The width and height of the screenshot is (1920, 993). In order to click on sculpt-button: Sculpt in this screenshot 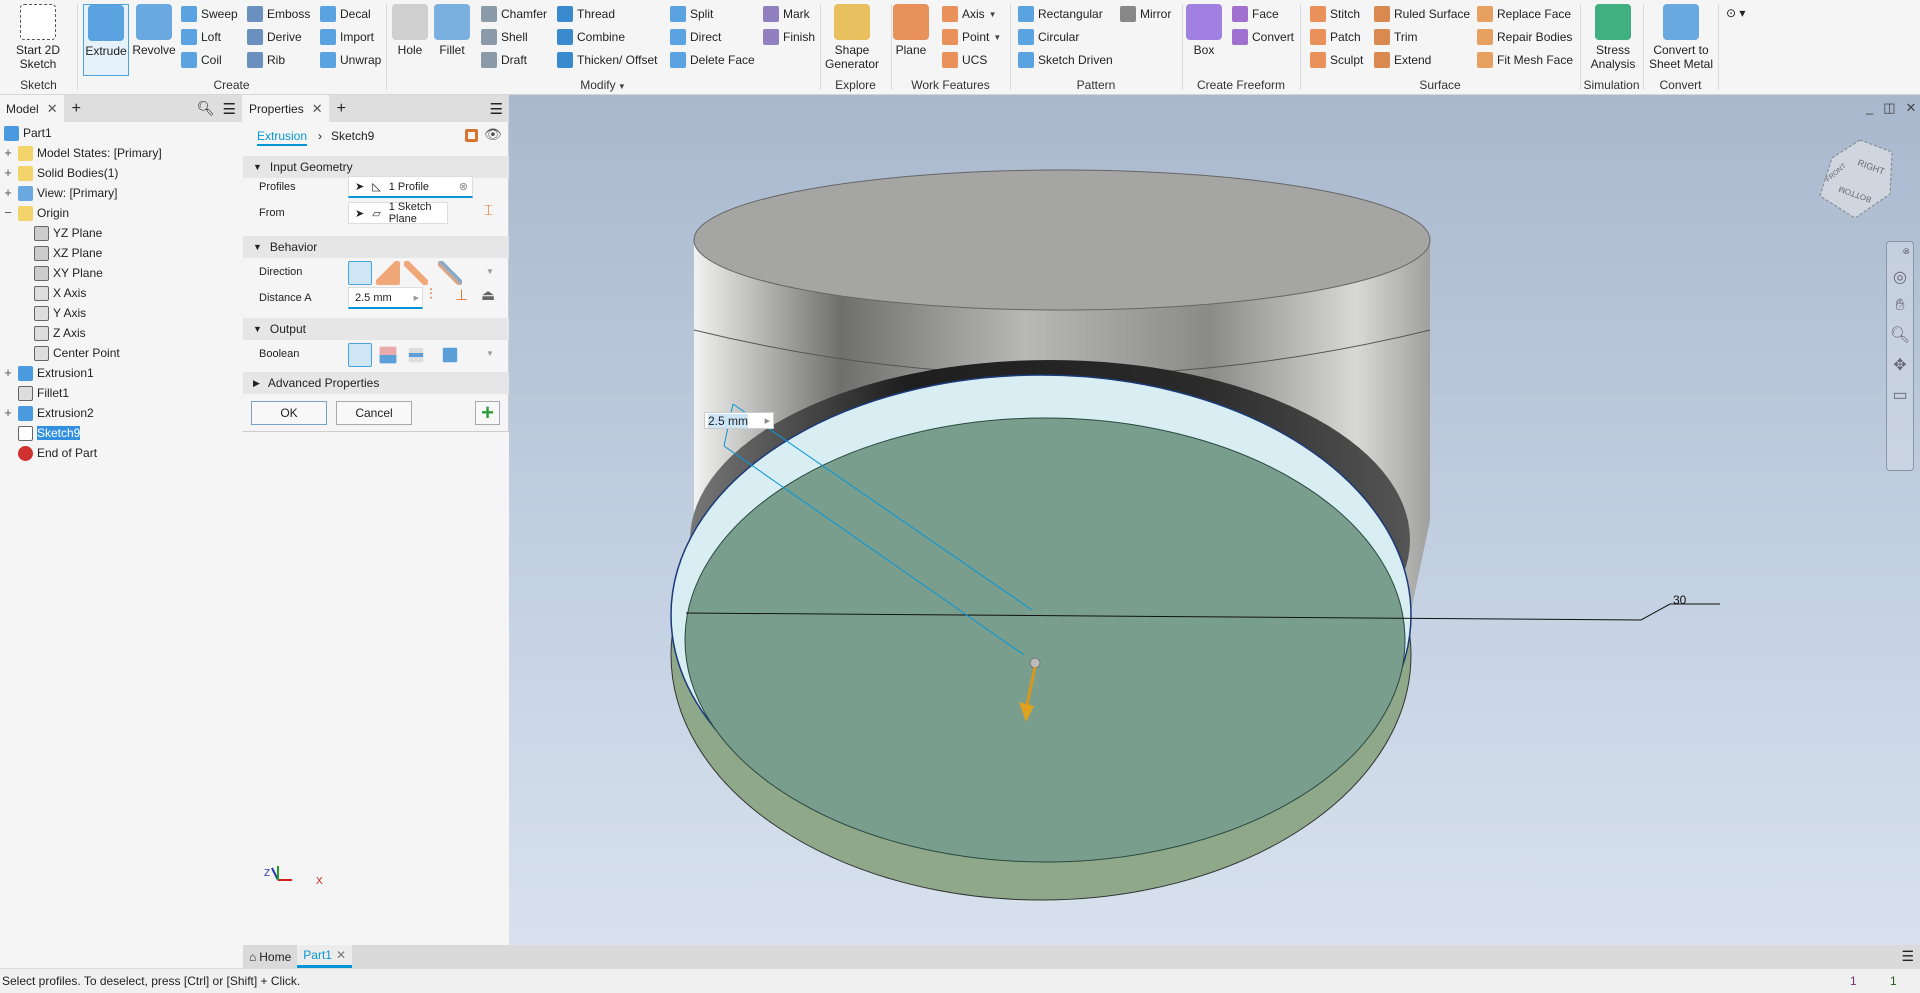, I will do `click(1336, 60)`.